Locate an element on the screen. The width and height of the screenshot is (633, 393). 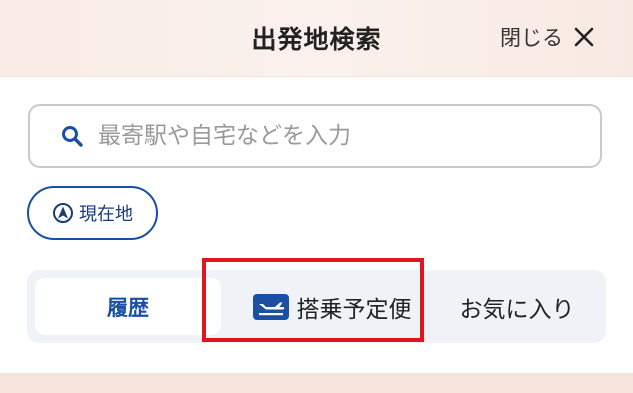
close-label: 閉じる is located at coordinates (531, 38).